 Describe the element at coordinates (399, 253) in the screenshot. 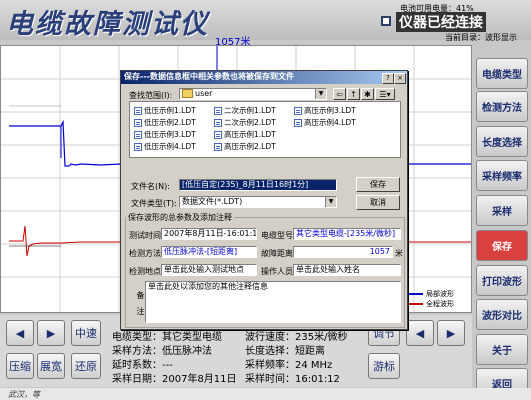

I see `fault-distance-unit: 米` at that location.